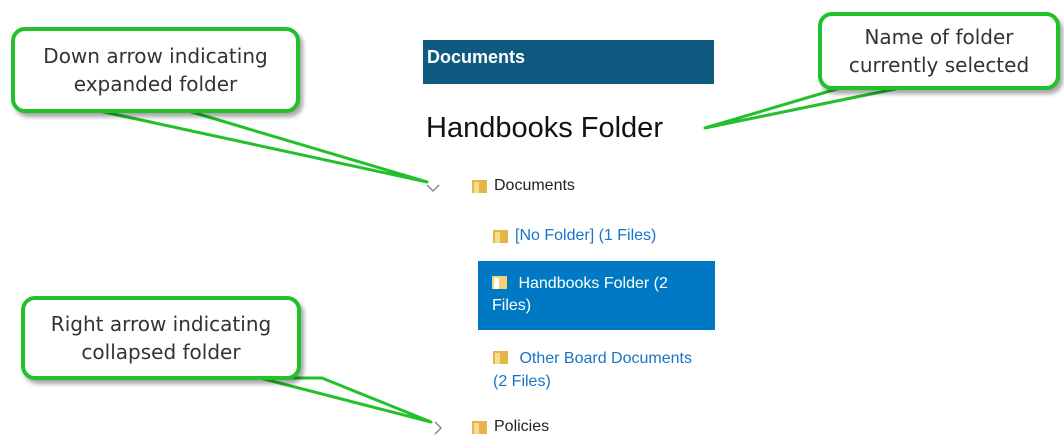  What do you see at coordinates (544, 128) in the screenshot?
I see `page-title: Handbooks Folder` at bounding box center [544, 128].